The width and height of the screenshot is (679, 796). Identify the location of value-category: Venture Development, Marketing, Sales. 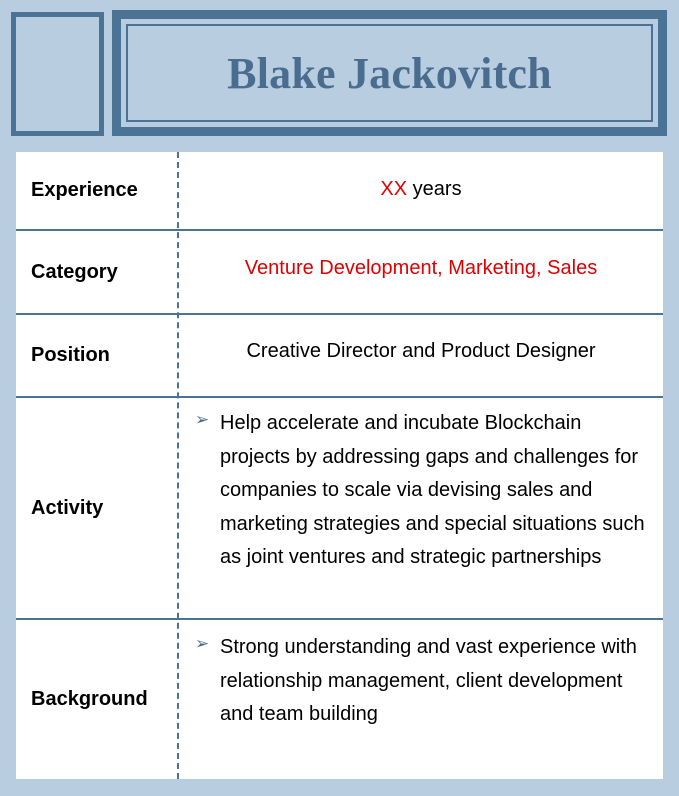
(421, 267).